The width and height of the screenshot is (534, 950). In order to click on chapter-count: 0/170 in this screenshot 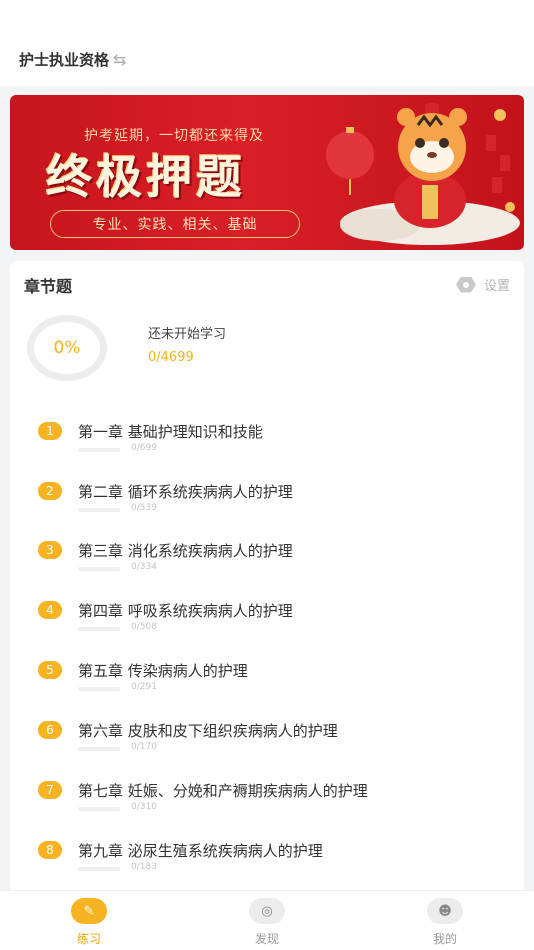, I will do `click(144, 747)`.